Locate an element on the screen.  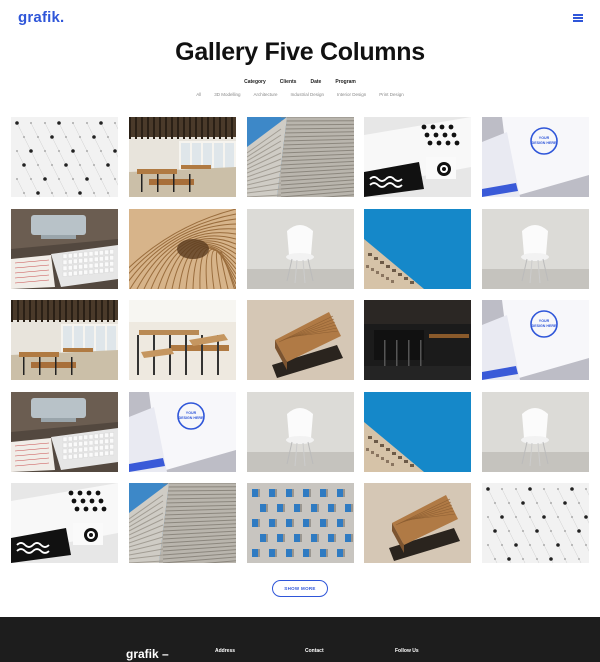
footer-brand: grafik – is located at coordinates (147, 654).